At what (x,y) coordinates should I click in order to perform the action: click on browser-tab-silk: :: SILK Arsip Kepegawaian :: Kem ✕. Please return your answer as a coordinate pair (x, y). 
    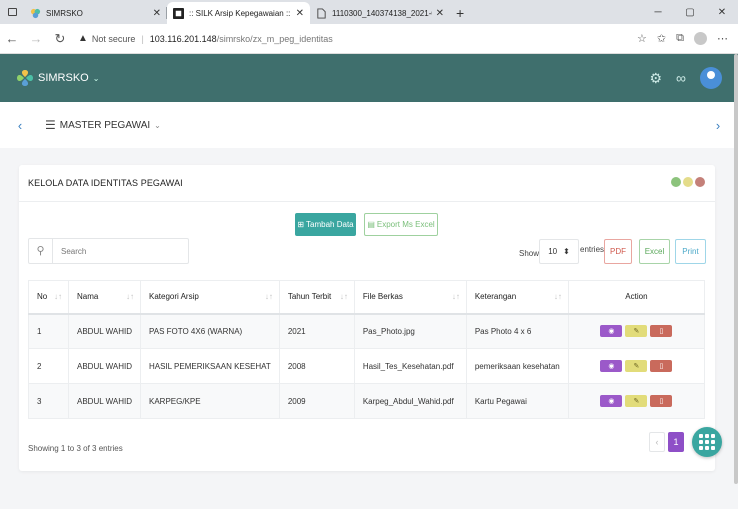
    Looking at the image, I should click on (238, 13).